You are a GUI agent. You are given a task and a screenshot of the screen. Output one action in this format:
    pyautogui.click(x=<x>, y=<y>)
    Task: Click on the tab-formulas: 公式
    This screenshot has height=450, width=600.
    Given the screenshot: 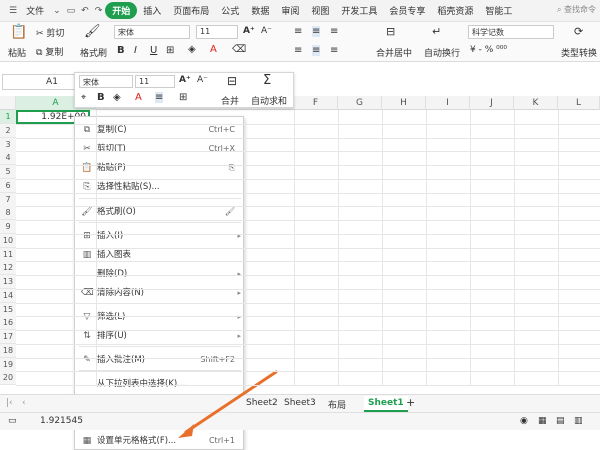 What is the action you would take?
    pyautogui.click(x=230, y=10)
    